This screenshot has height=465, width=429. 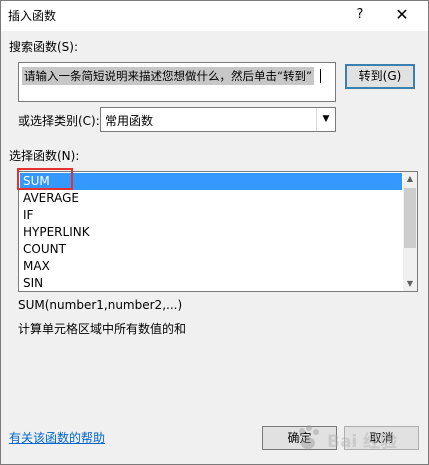 What do you see at coordinates (211, 249) in the screenshot?
I see `list-item-count: COUNT` at bounding box center [211, 249].